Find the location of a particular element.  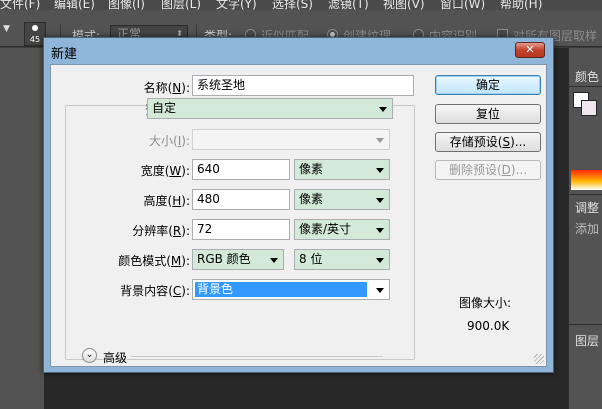

resolution-label: 分辨率(R): is located at coordinates (161, 231).